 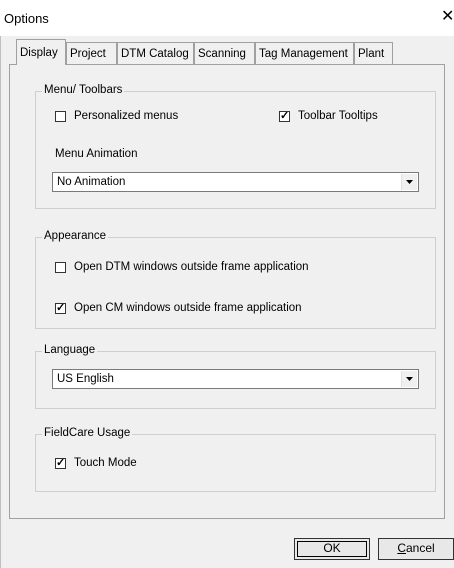 I want to click on language-select: US English, so click(x=235, y=379).